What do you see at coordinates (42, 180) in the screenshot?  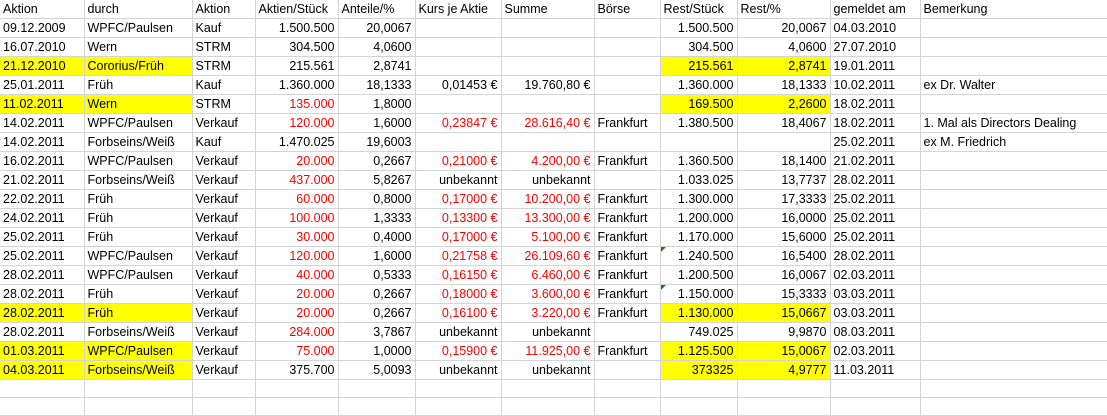 I see `cell-aktion-date: 21.02.2011` at bounding box center [42, 180].